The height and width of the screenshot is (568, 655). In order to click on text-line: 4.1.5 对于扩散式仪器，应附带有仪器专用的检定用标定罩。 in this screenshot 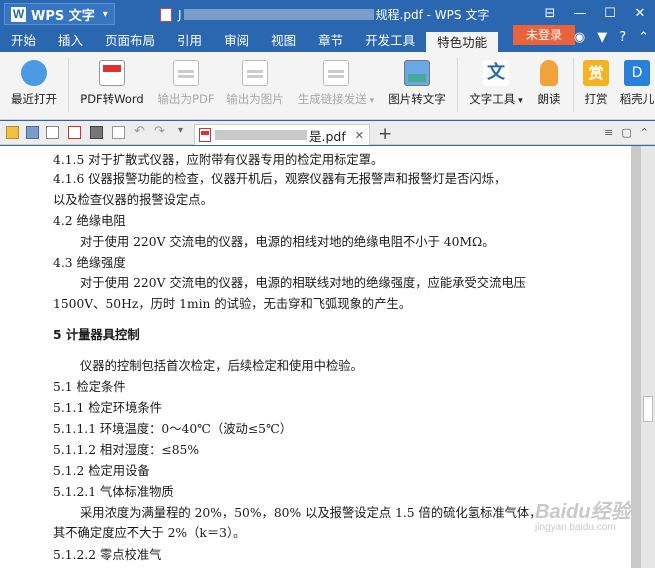, I will do `click(218, 160)`.